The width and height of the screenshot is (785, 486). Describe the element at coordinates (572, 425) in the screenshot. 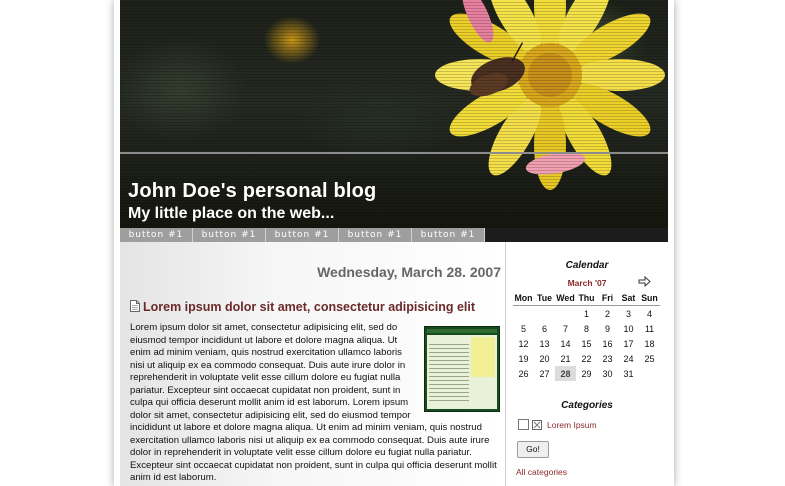

I see `category-link: Lorem Ipsum` at that location.